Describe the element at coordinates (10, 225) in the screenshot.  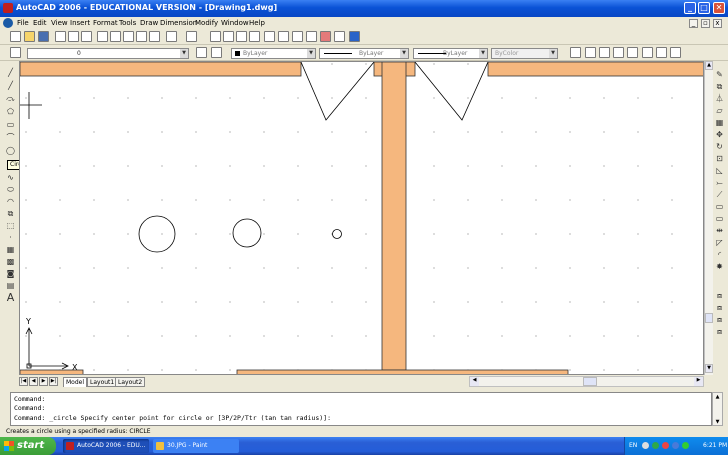
I see `make-block-icon: ⬚` at that location.